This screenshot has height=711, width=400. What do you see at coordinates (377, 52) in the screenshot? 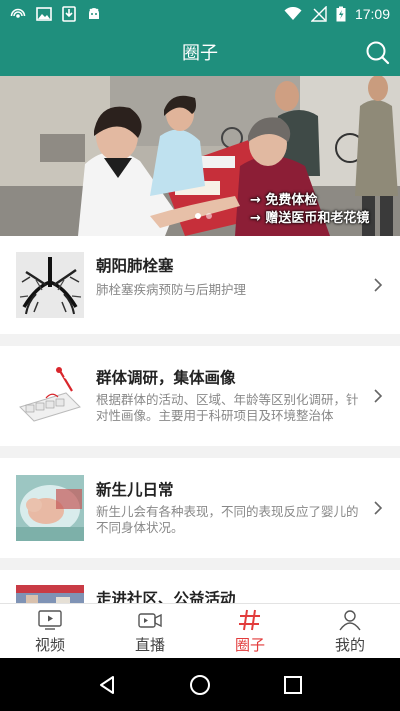
I see `search-icon` at bounding box center [377, 52].